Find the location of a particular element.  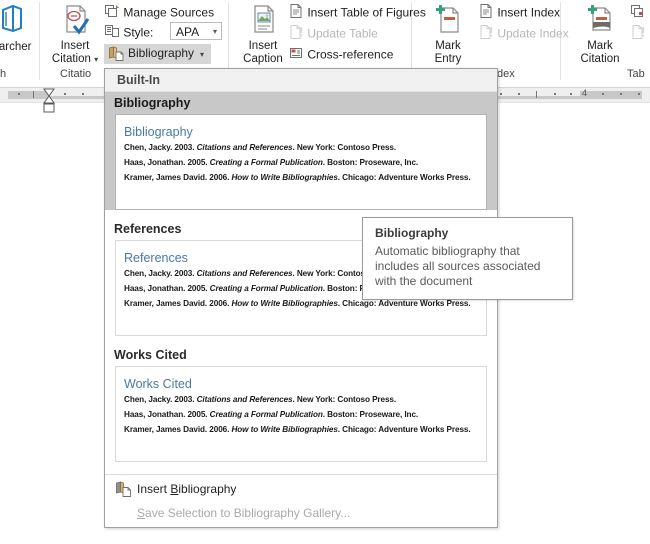

mark-citation-icon is located at coordinates (600, 21).